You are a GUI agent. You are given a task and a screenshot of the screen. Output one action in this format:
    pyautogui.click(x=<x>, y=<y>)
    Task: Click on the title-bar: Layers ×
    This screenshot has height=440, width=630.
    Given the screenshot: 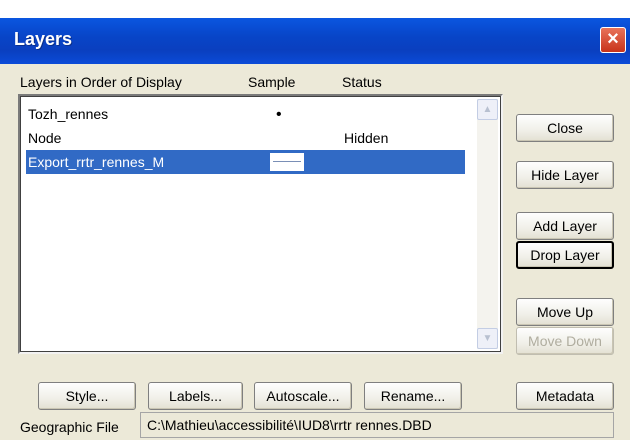 What is the action you would take?
    pyautogui.click(x=315, y=41)
    